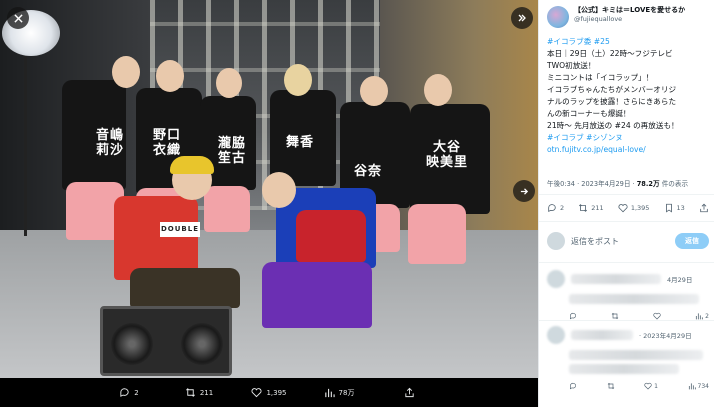  I want to click on reply-card: 4月29日 2, so click(628, 295).